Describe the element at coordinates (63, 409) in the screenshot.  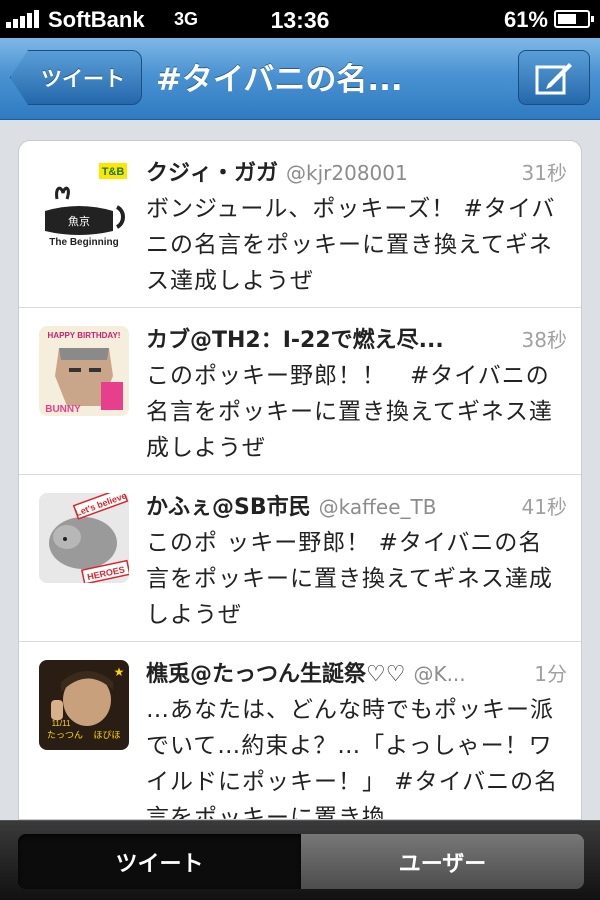
I see `avatar-text: BUNNY` at that location.